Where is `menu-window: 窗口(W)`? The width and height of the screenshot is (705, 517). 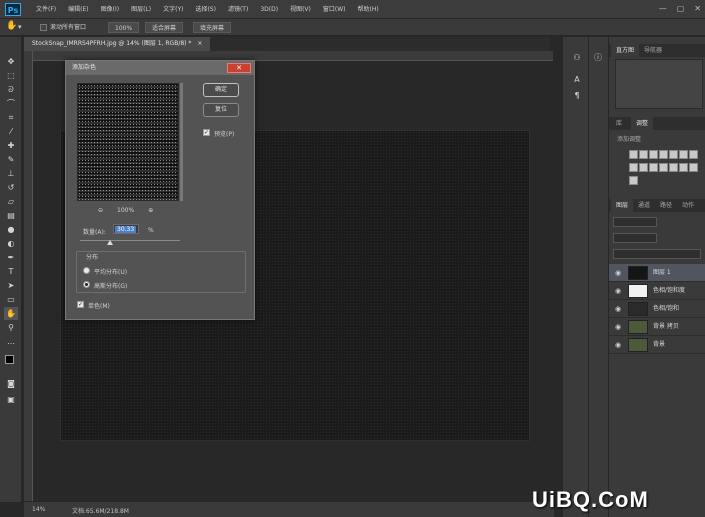
menu-window: 窗口(W) is located at coordinates (334, 9).